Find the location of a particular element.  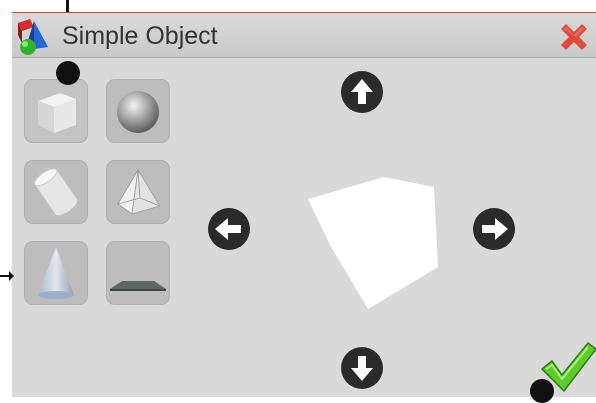

shape-button-cube is located at coordinates (56, 111).